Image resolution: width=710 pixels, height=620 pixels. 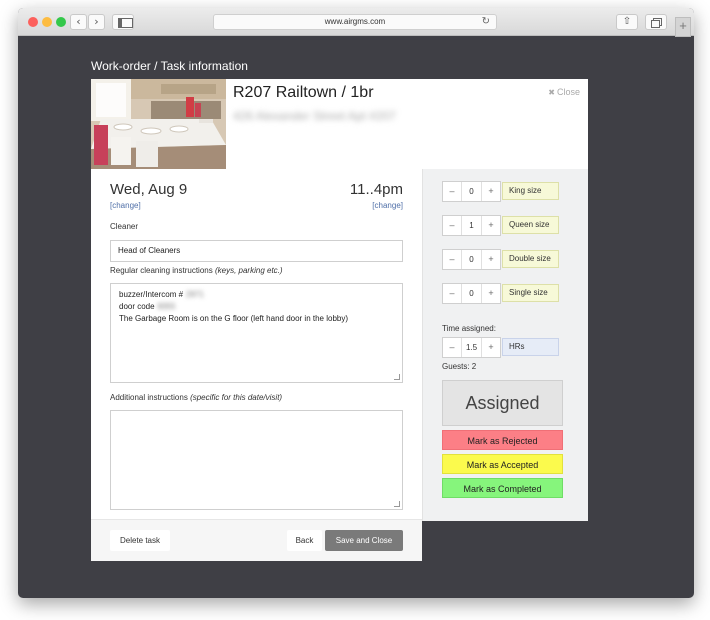 What do you see at coordinates (96, 22) in the screenshot?
I see `forward-arrow-icon: ›` at bounding box center [96, 22].